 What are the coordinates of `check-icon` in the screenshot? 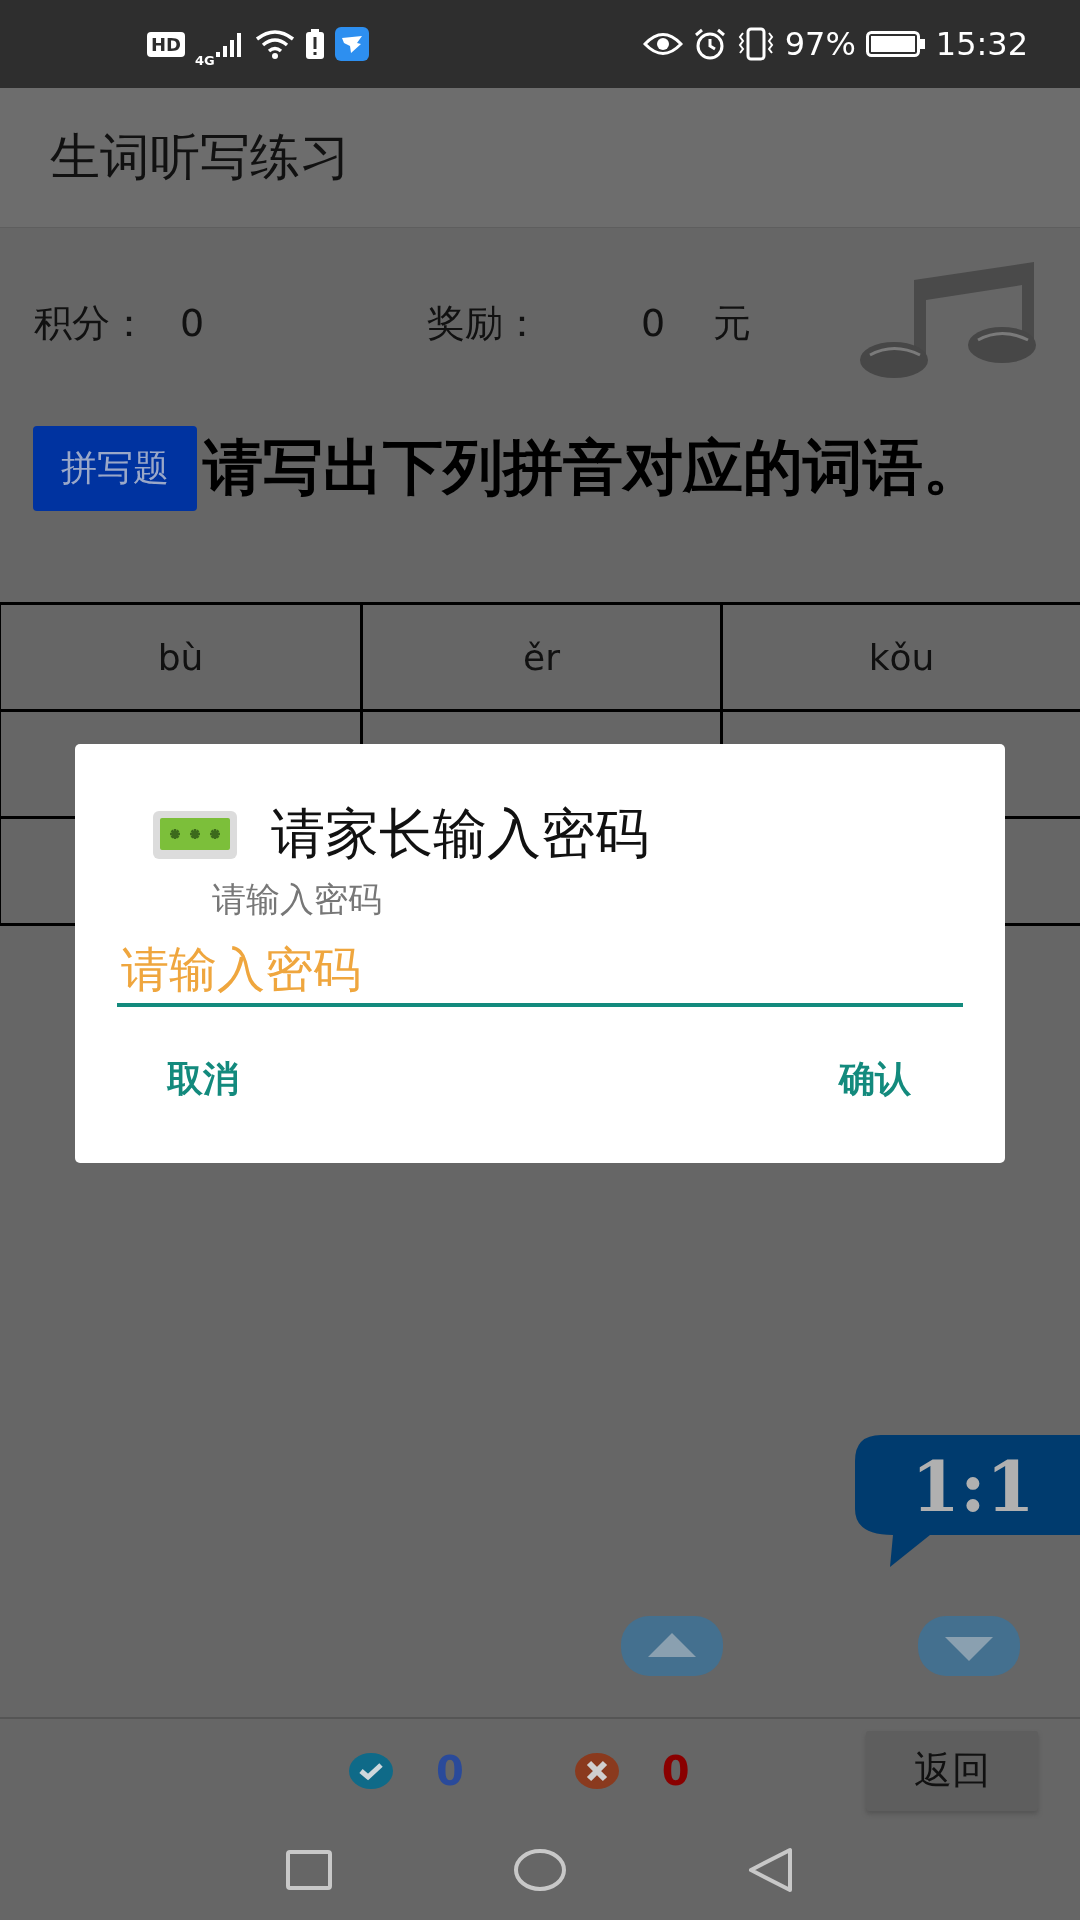 It's located at (371, 1770).